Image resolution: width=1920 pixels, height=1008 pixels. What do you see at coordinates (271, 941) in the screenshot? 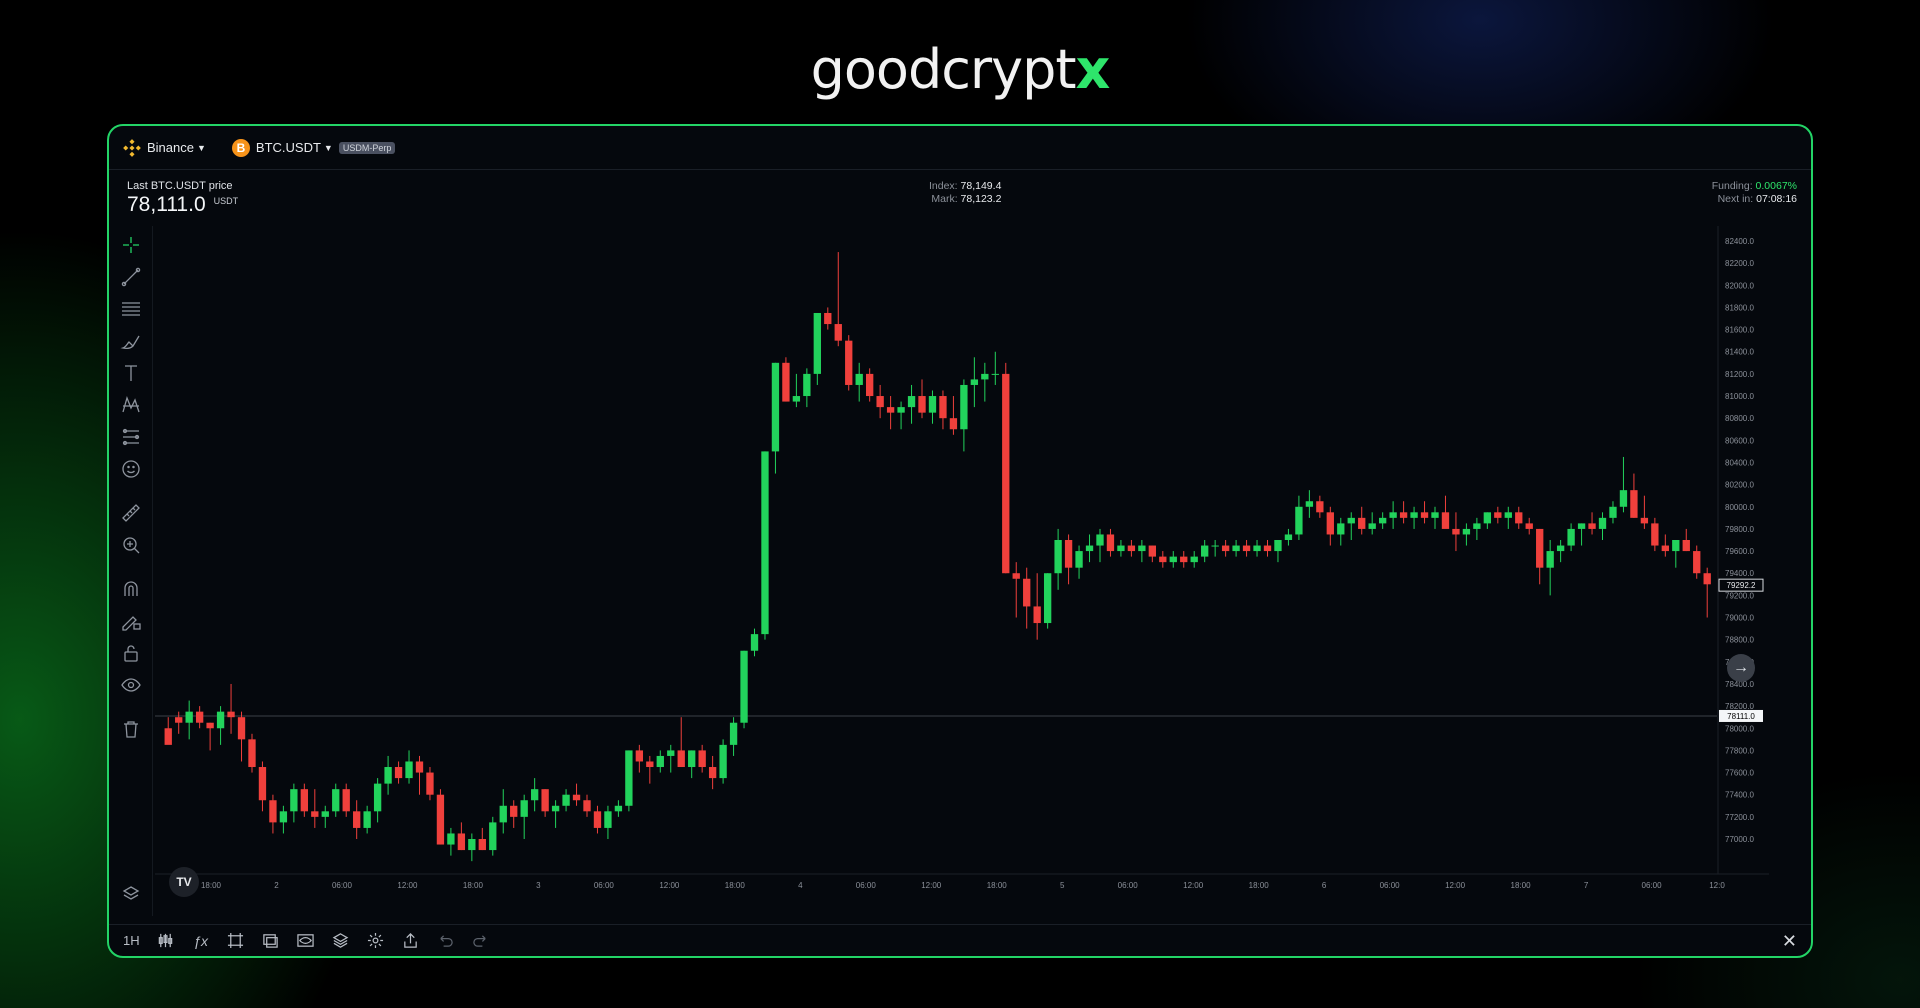
I see `compare-icon` at bounding box center [271, 941].